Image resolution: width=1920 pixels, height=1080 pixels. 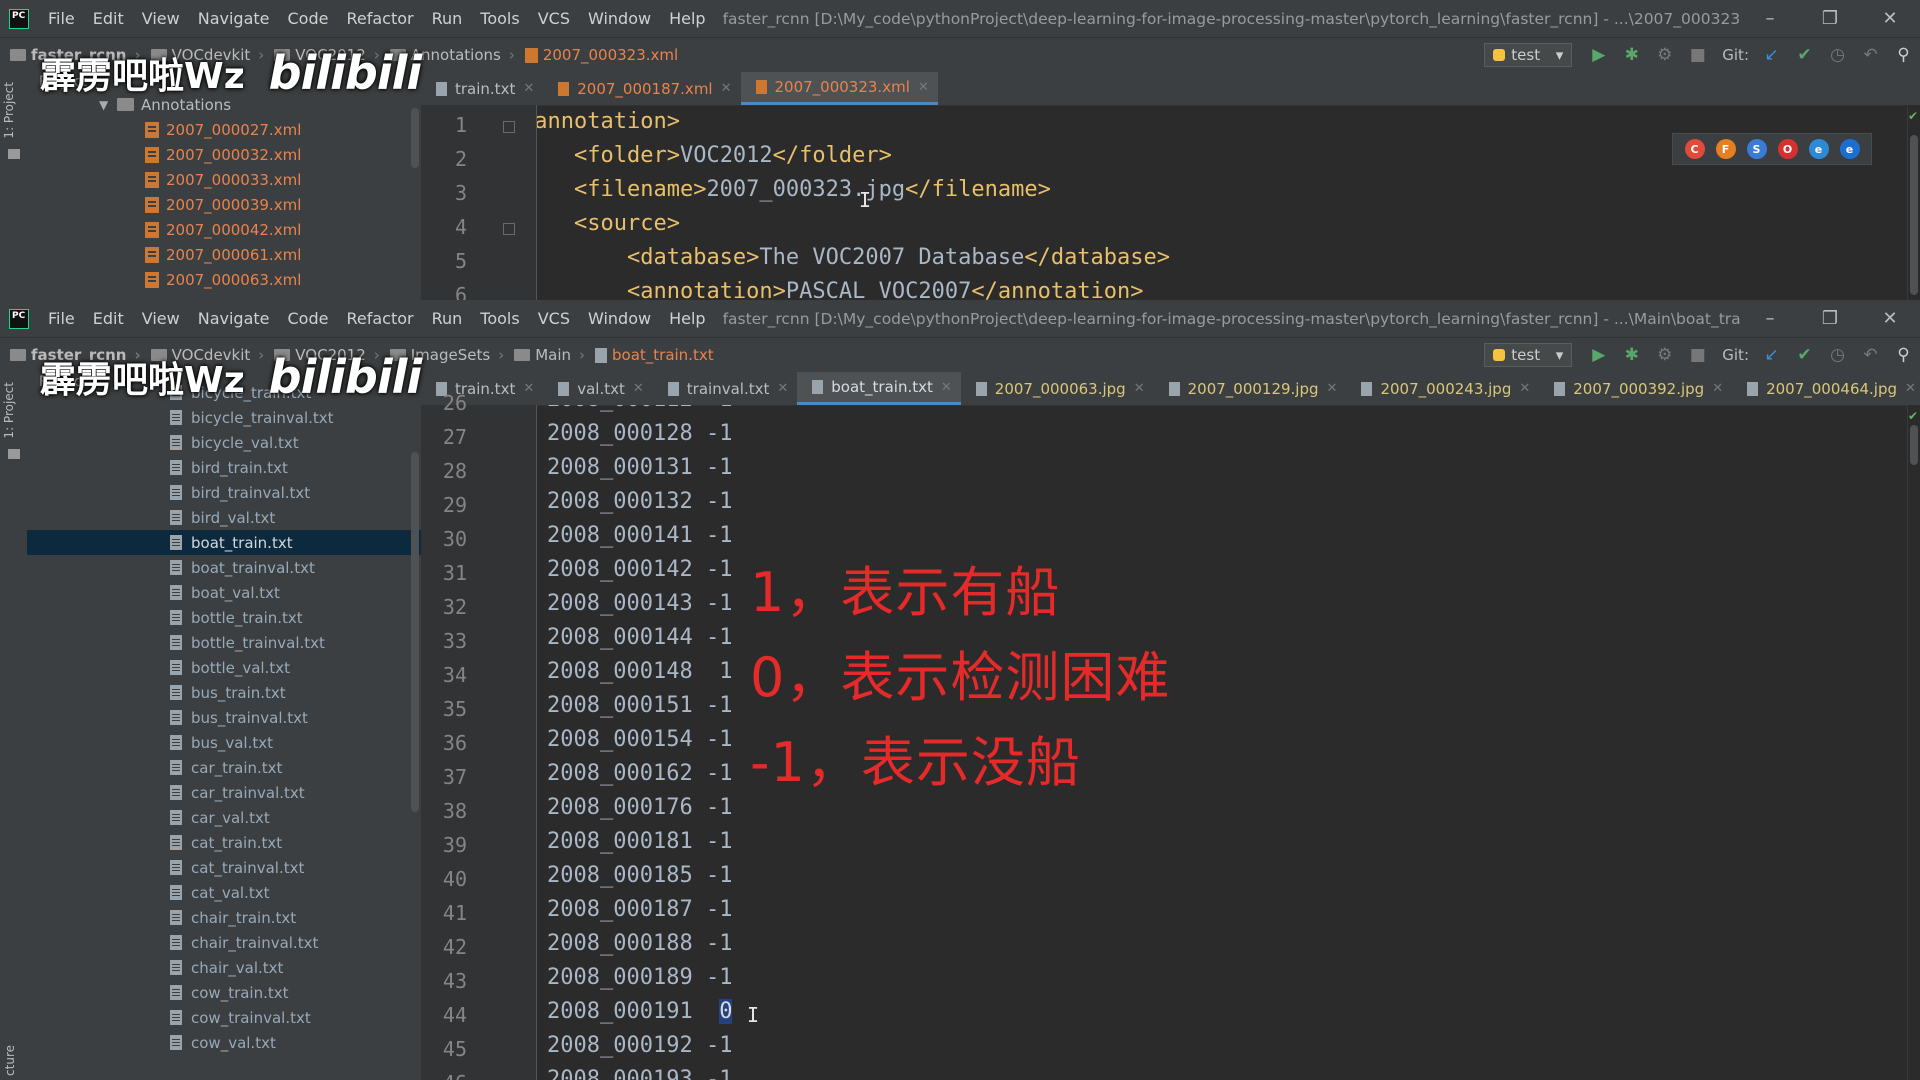 What do you see at coordinates (1903, 55) in the screenshot?
I see `search-icon: ⚲` at bounding box center [1903, 55].